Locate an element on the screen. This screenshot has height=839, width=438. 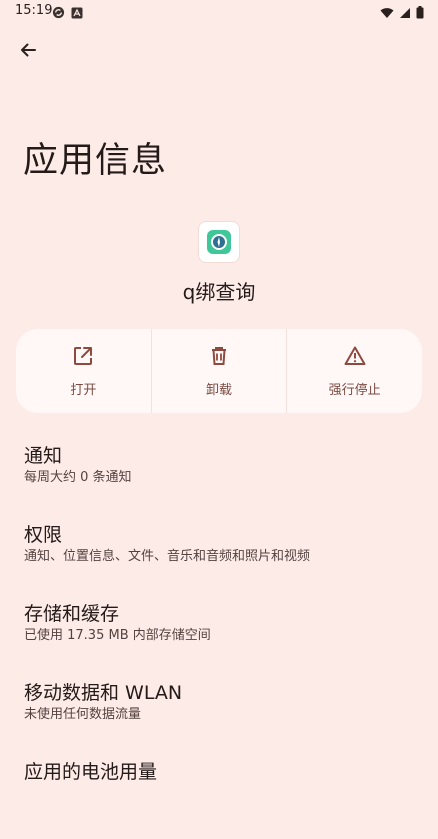
setting-title: 移动数据和 WLAN is located at coordinates (103, 693).